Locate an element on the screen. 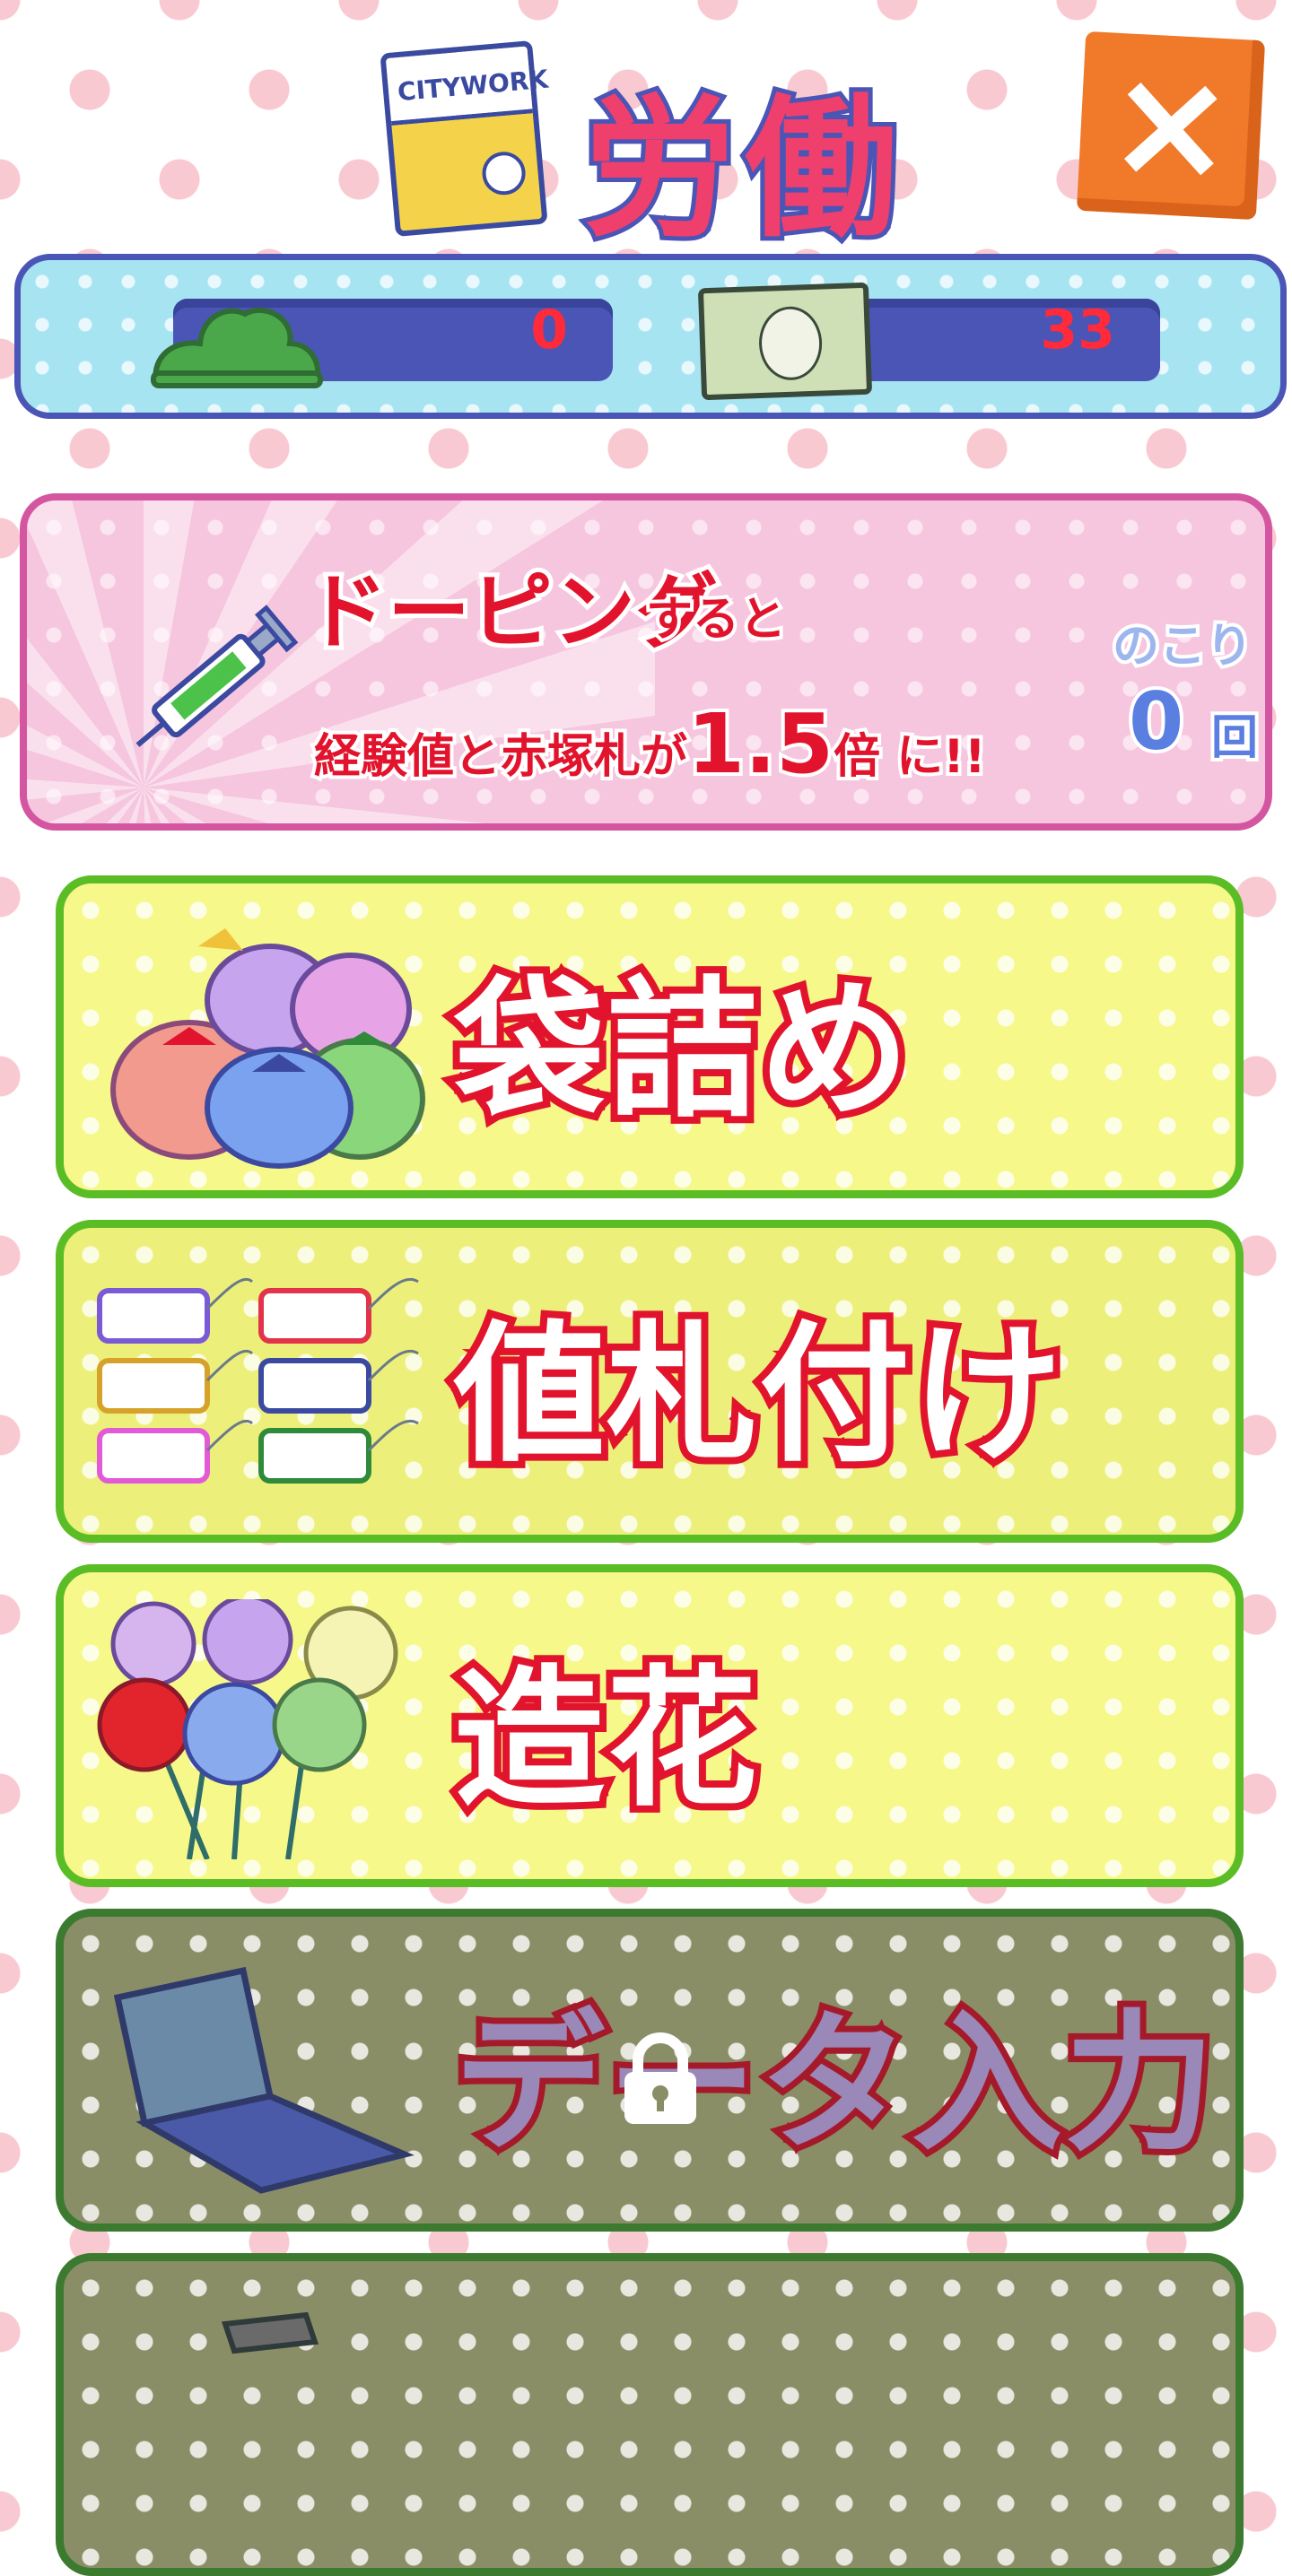  money-count: 33 is located at coordinates (1078, 330).